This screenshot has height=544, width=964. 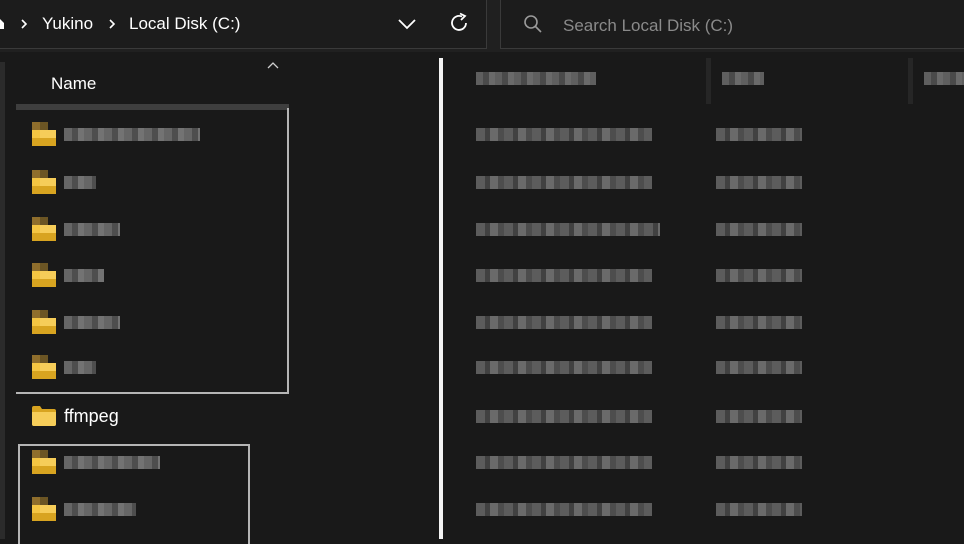 What do you see at coordinates (74, 83) in the screenshot?
I see `column-header-name-label: Name` at bounding box center [74, 83].